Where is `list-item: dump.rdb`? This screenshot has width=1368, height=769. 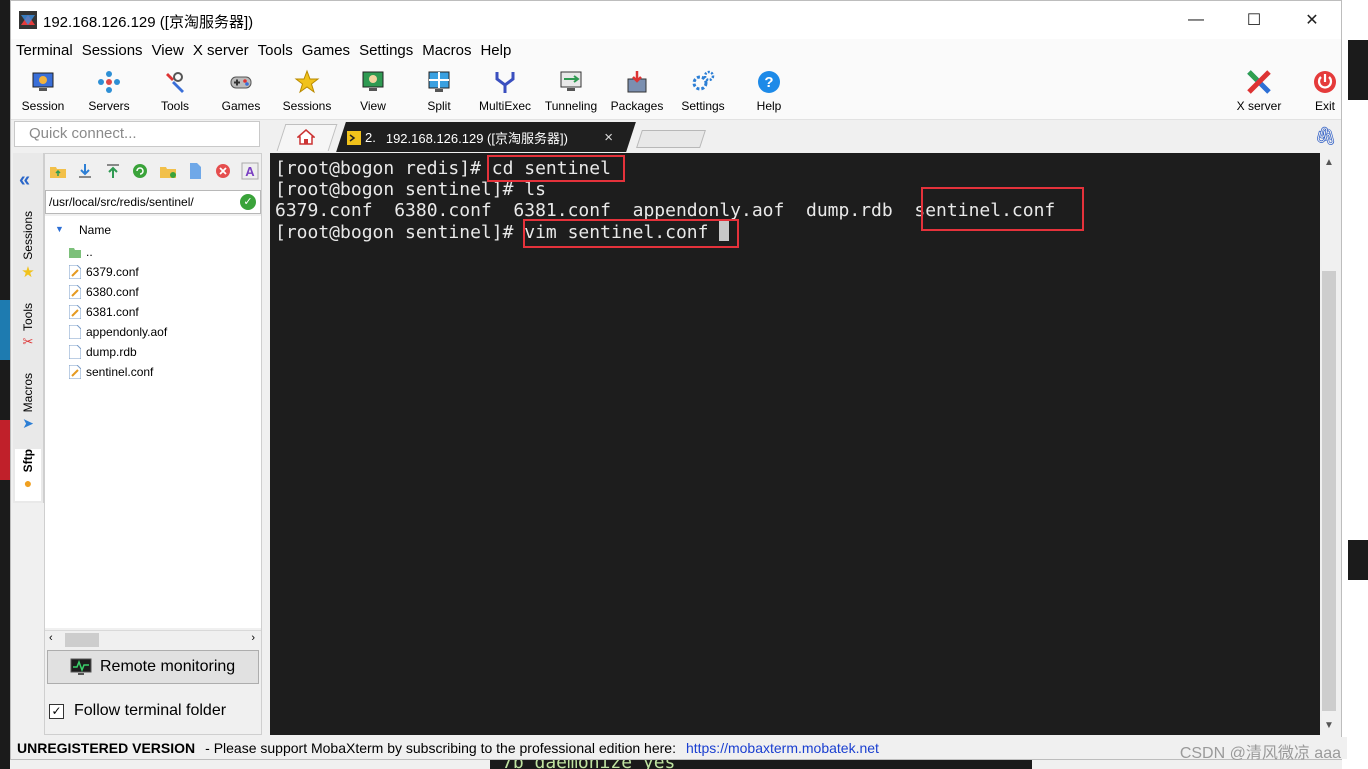
list-item: dump.rdb is located at coordinates (103, 352).